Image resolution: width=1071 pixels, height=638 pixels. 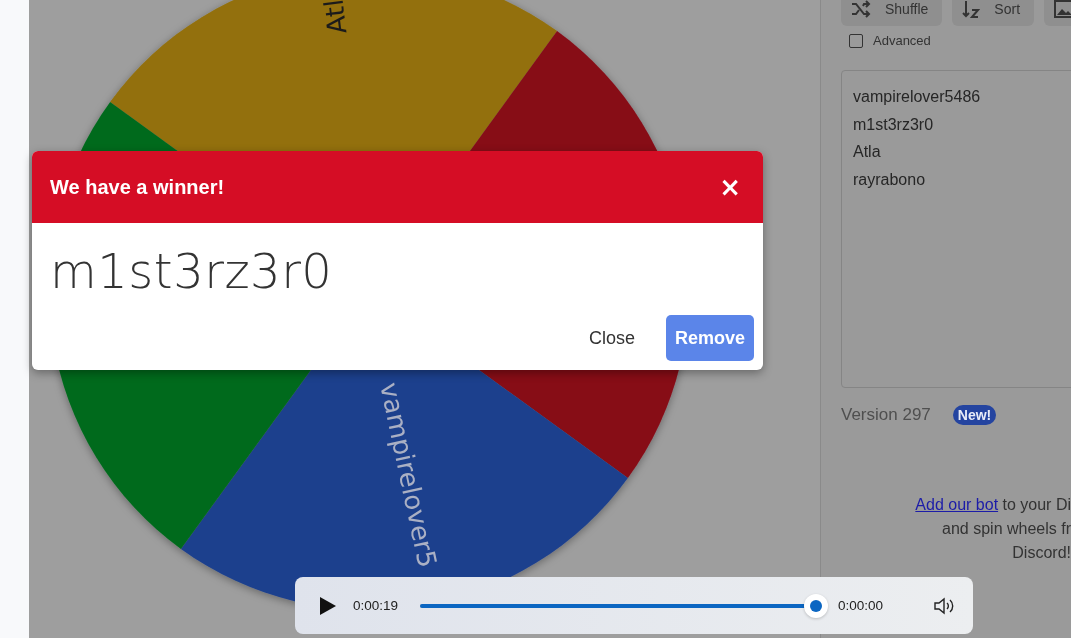 I want to click on version-text: Version 297, so click(x=886, y=415).